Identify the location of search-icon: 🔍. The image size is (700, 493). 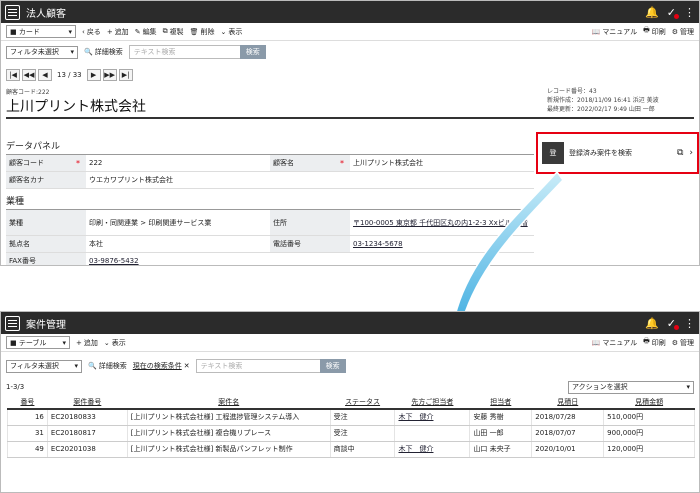
(92, 366).